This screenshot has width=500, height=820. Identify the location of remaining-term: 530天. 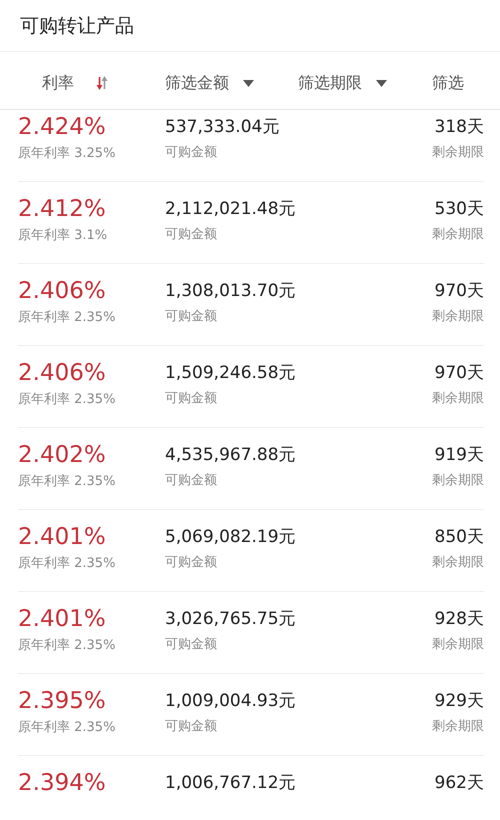
(459, 209).